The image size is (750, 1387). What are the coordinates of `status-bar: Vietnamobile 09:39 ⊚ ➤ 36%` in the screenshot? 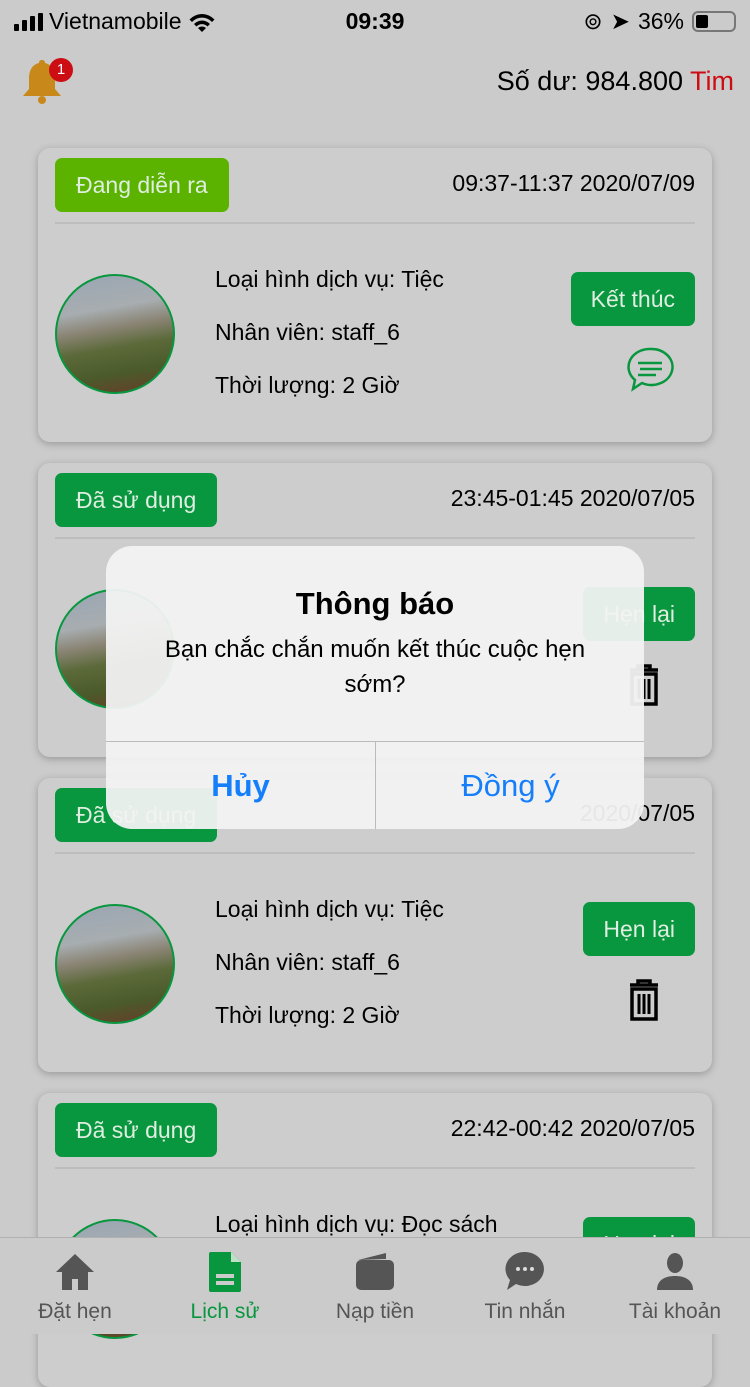 It's located at (375, 20).